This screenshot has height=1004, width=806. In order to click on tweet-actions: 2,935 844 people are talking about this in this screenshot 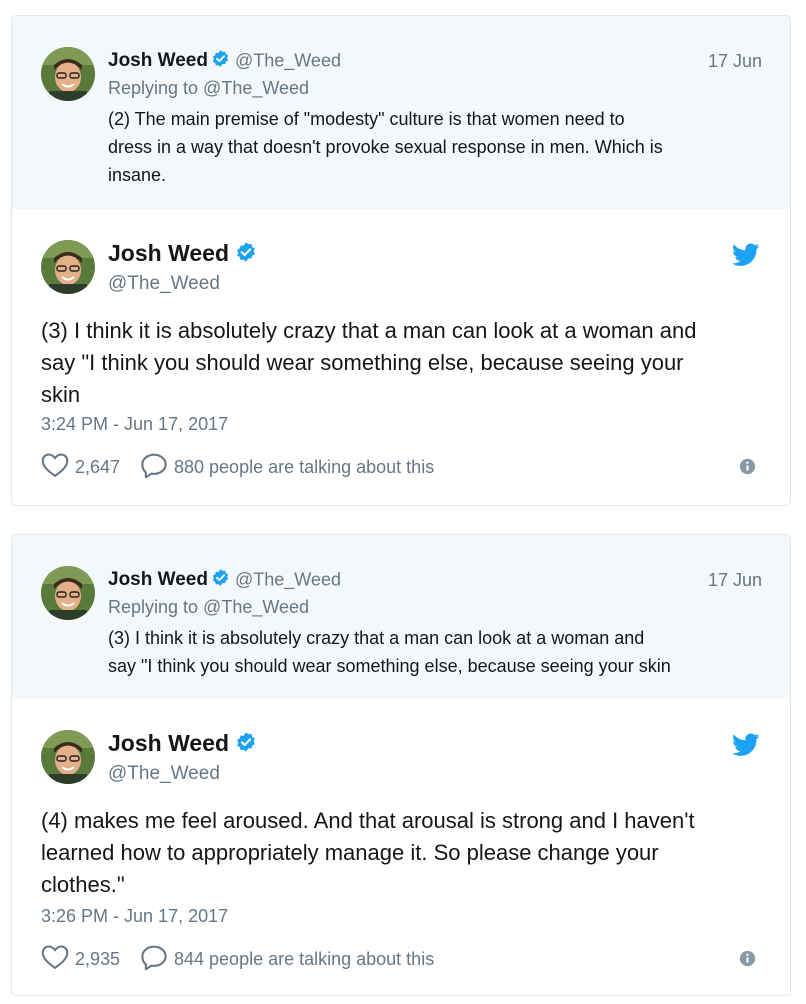, I will do `click(400, 959)`.